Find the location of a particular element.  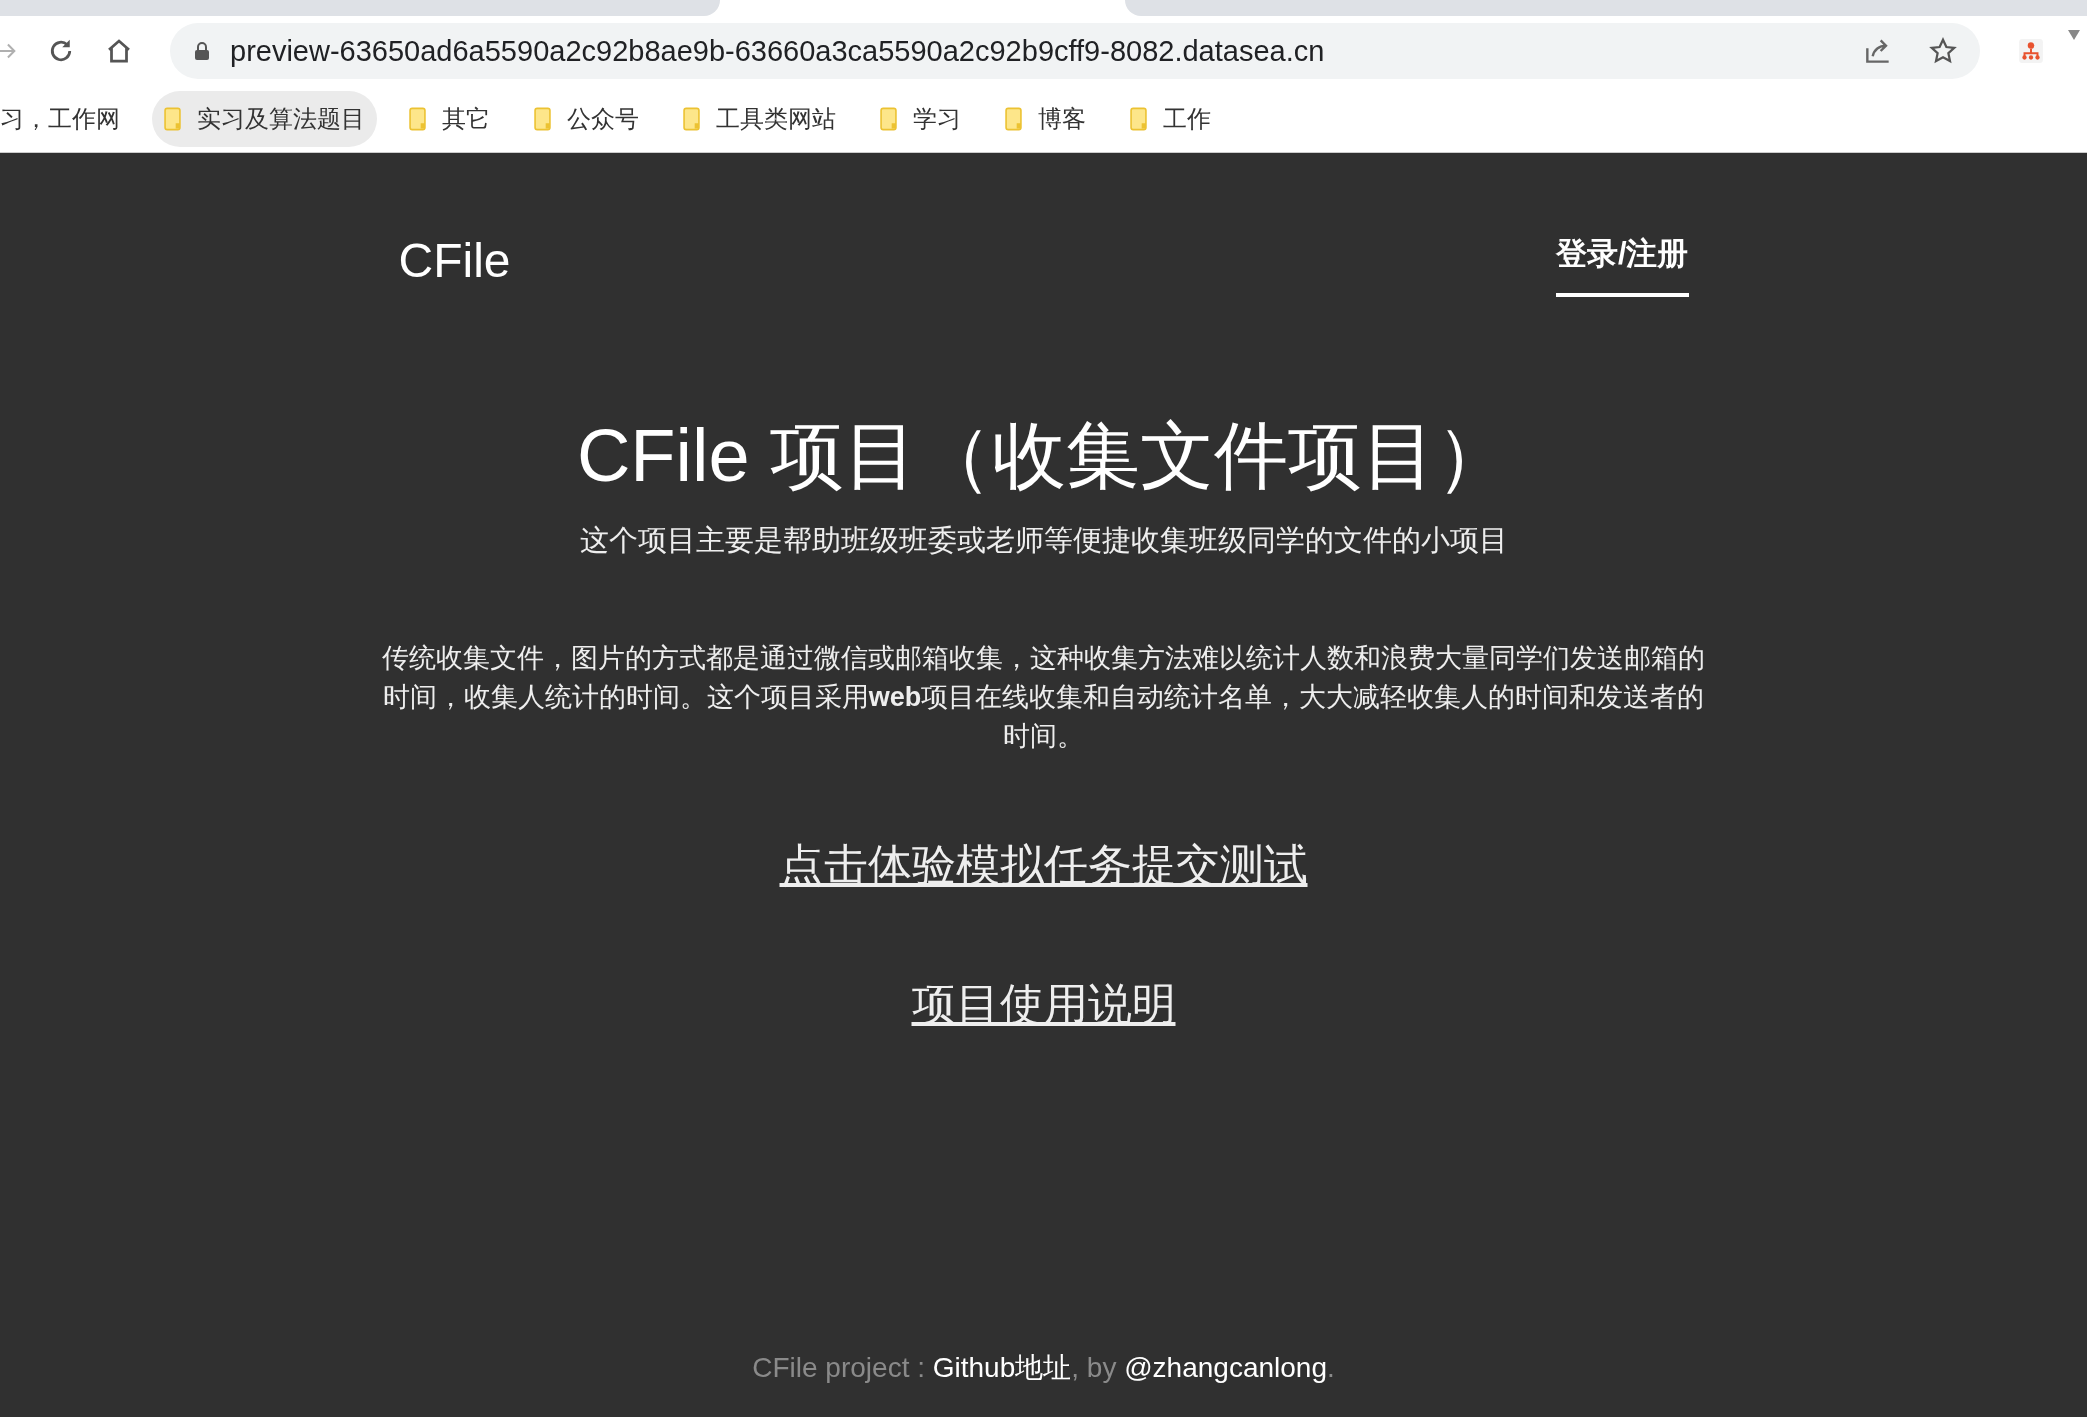

bookmark-item: 实习及算法题目 is located at coordinates (264, 119).